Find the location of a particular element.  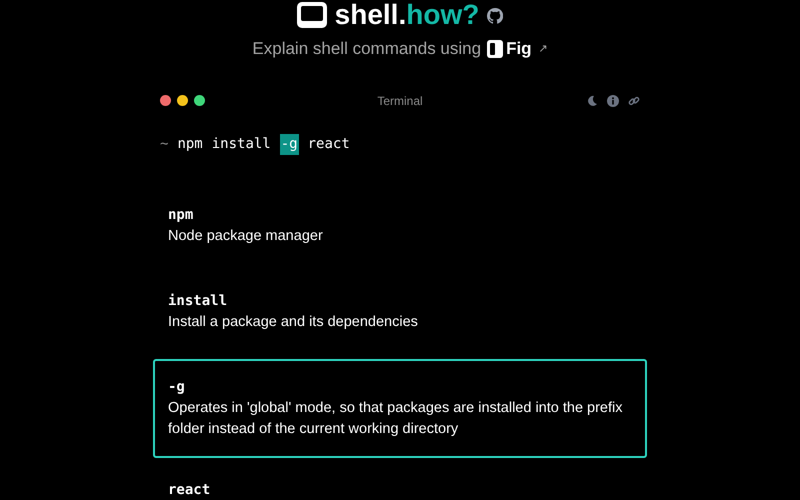

logo-text: shell.how? is located at coordinates (407, 15).